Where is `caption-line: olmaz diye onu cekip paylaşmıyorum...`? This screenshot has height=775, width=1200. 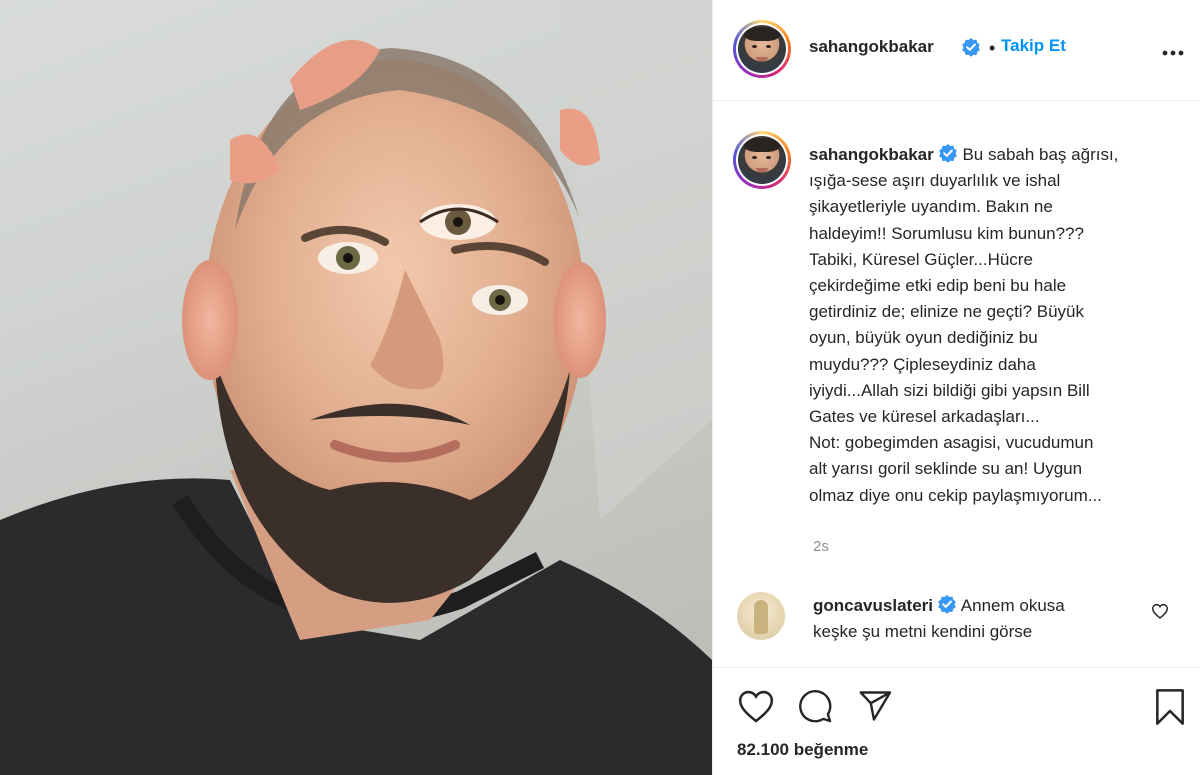
caption-line: olmaz diye onu cekip paylaşmıyorum... is located at coordinates (955, 495).